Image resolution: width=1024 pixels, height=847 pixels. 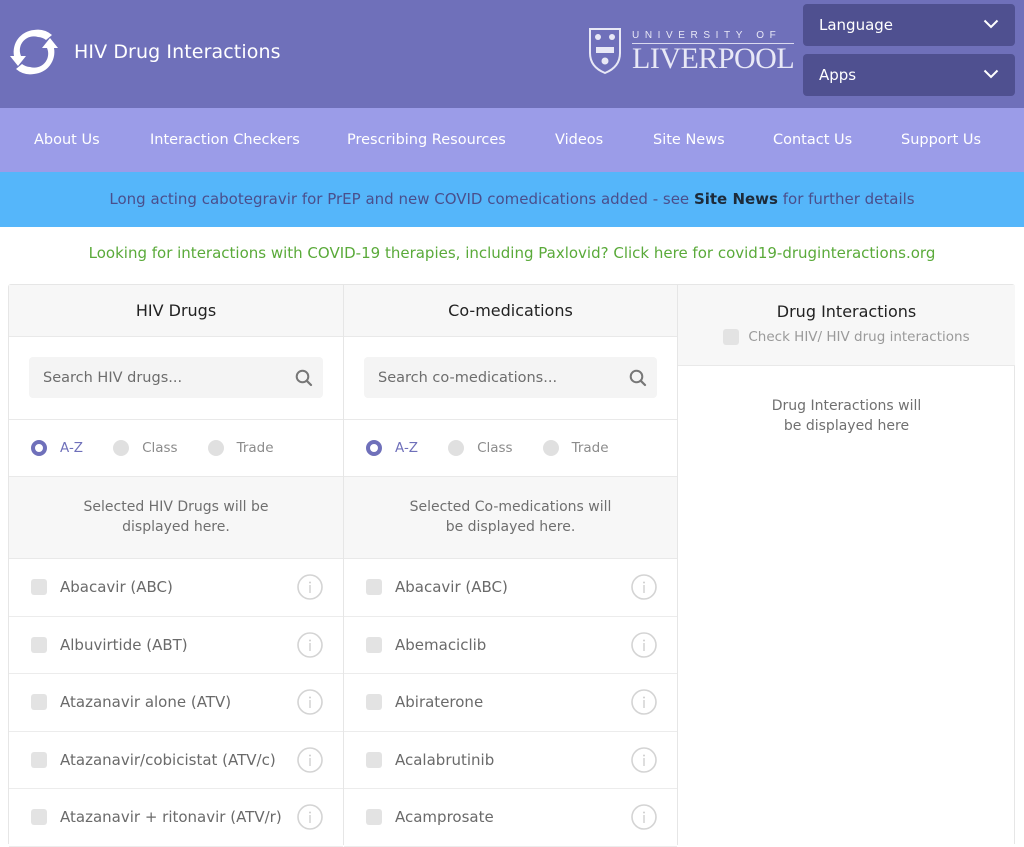 I want to click on nav-videos: Videos, so click(x=579, y=140).